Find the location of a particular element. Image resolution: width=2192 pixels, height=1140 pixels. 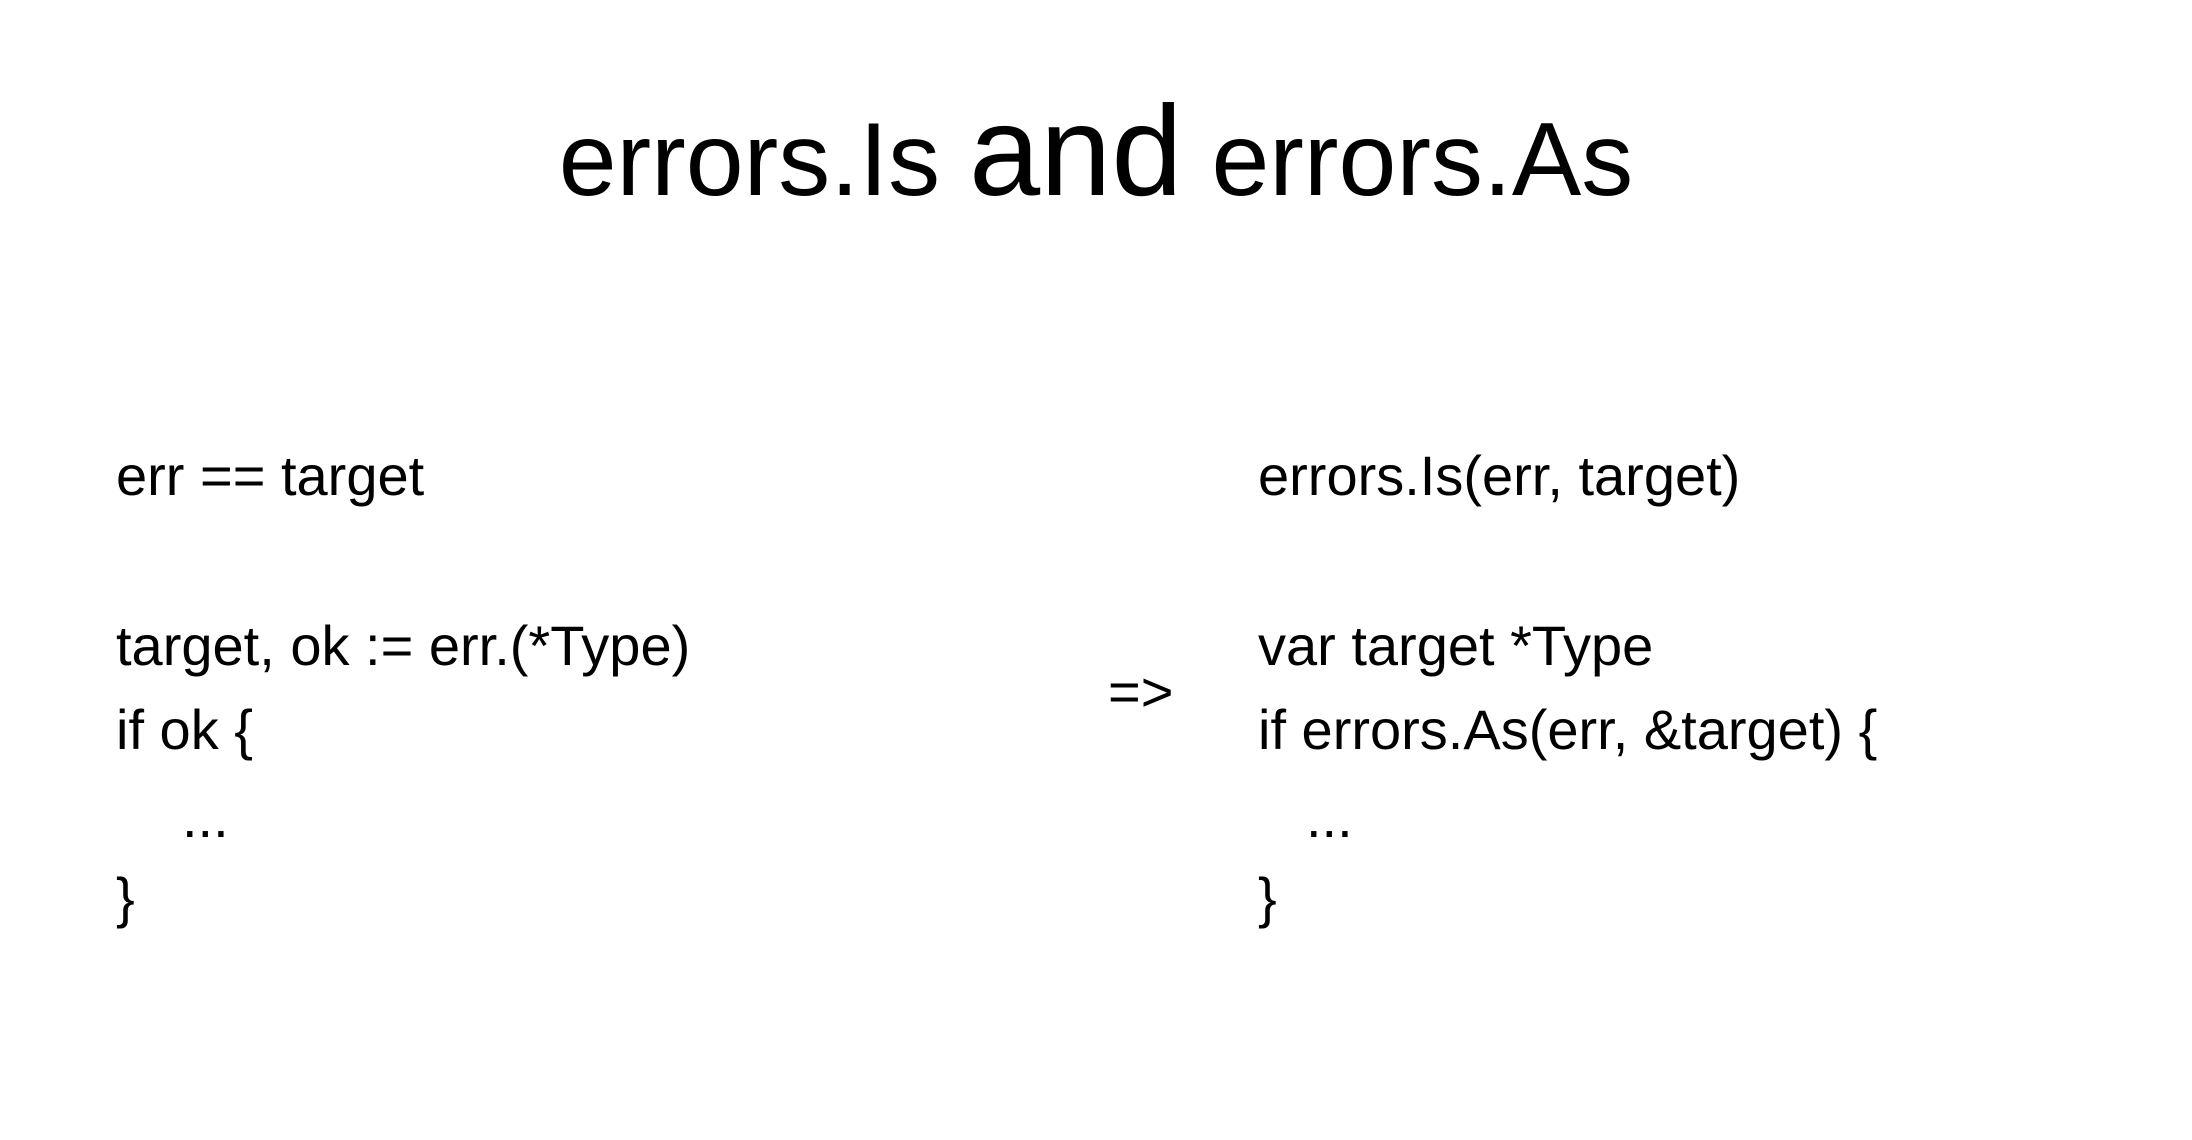

slide-title: errors.Is and errors.As is located at coordinates (1096, 154).